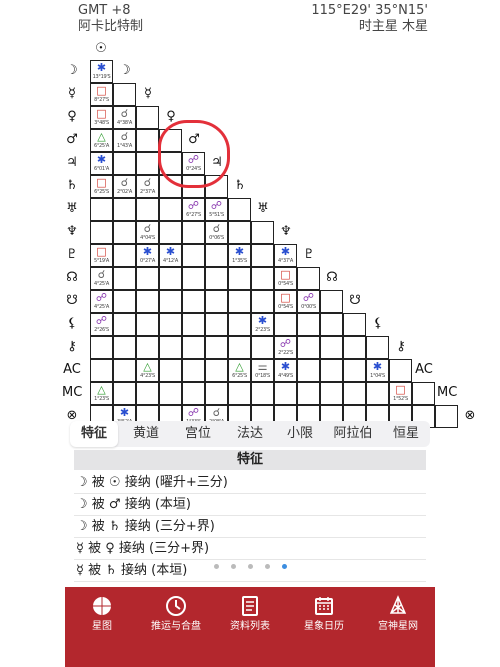 This screenshot has width=500, height=667. I want to click on nav-data-list: 资料列表, so click(250, 619).